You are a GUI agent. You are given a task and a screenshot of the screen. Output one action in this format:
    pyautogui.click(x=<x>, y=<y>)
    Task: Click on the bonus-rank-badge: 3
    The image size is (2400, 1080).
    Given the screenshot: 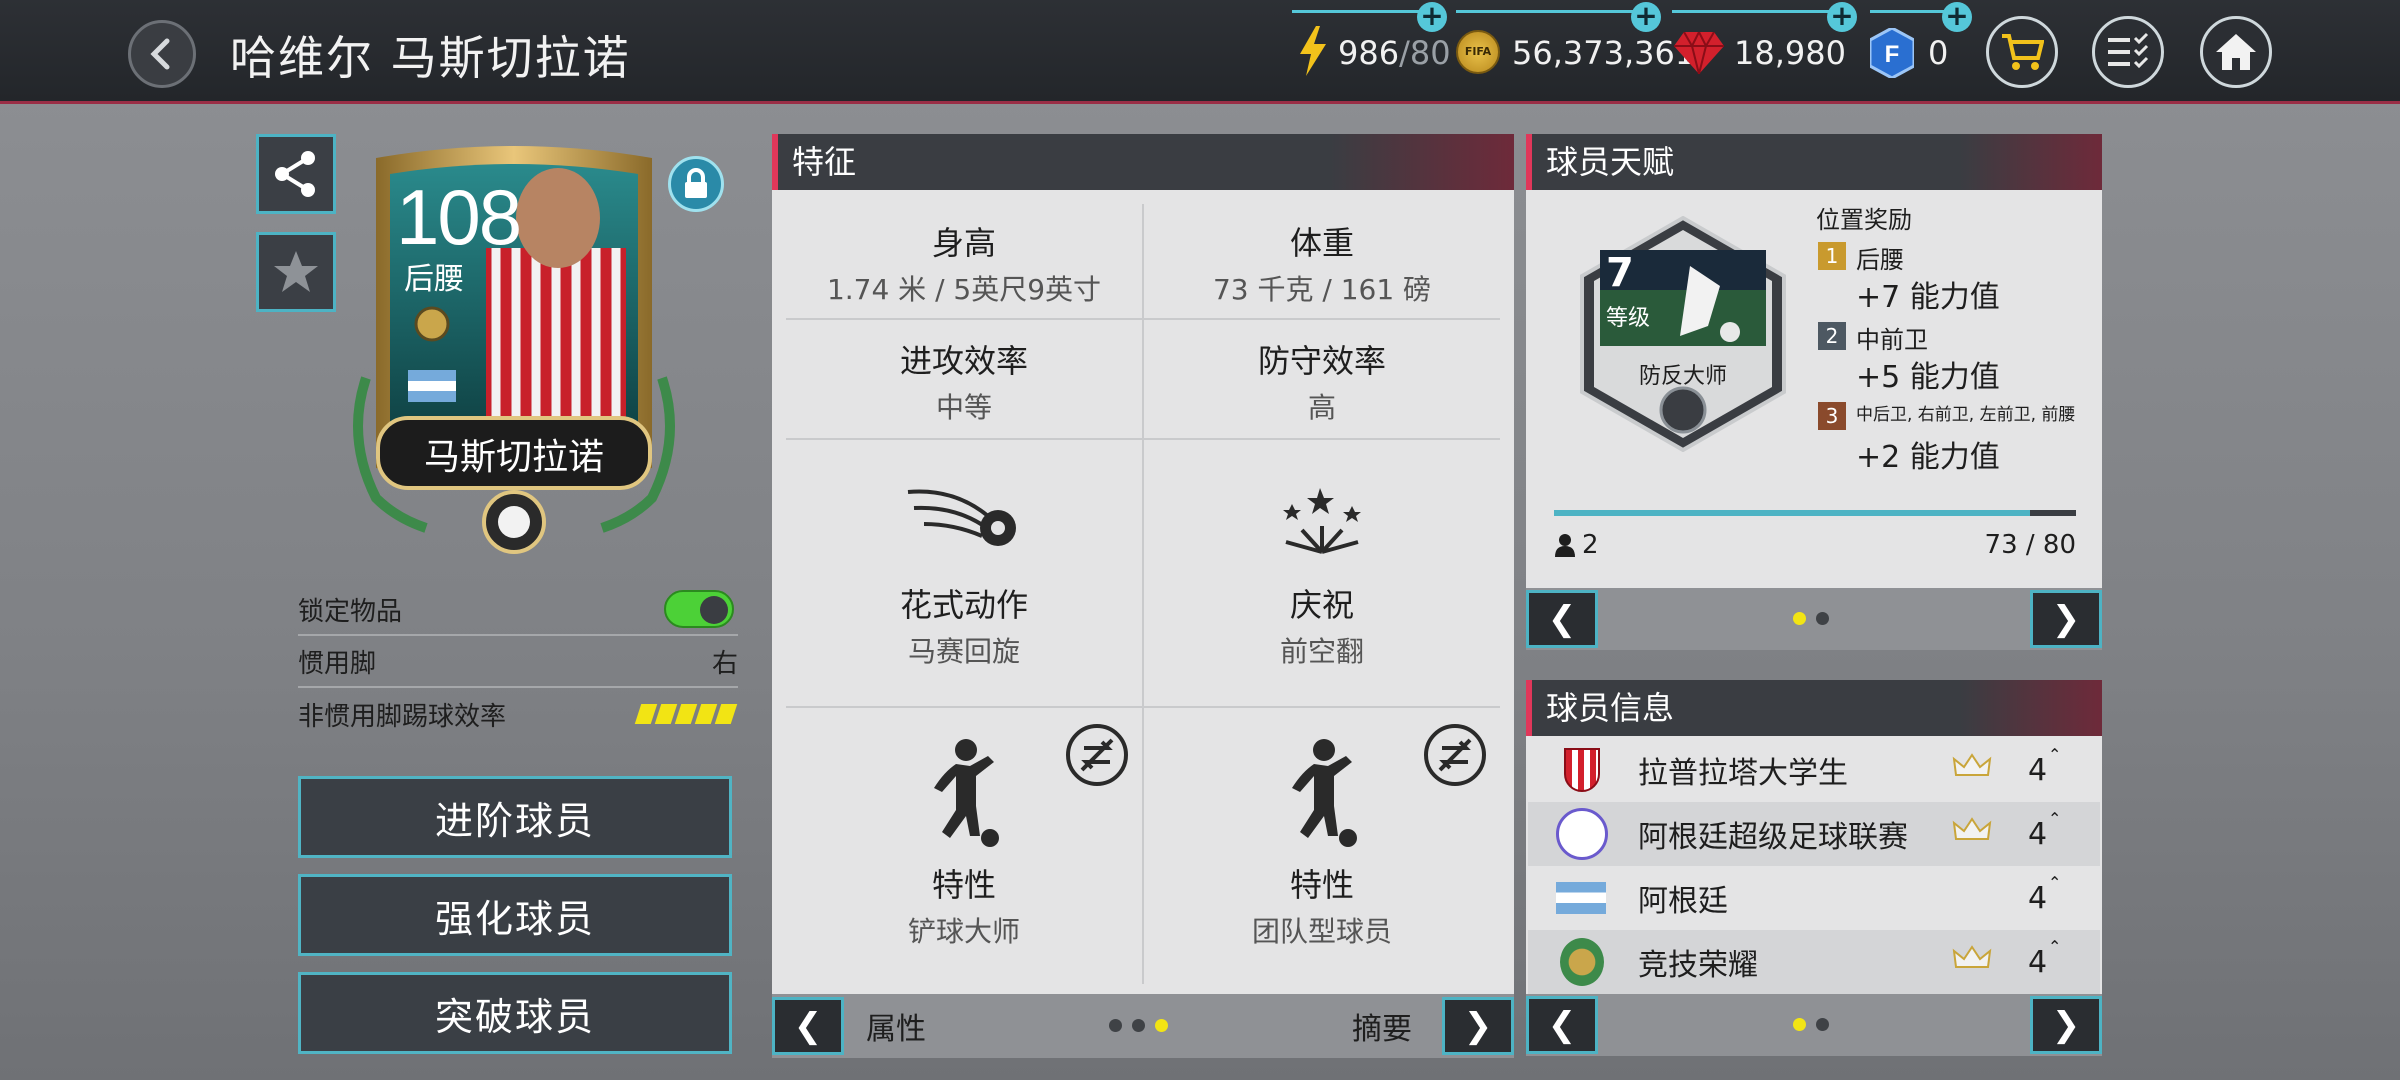 What is the action you would take?
    pyautogui.click(x=1832, y=416)
    